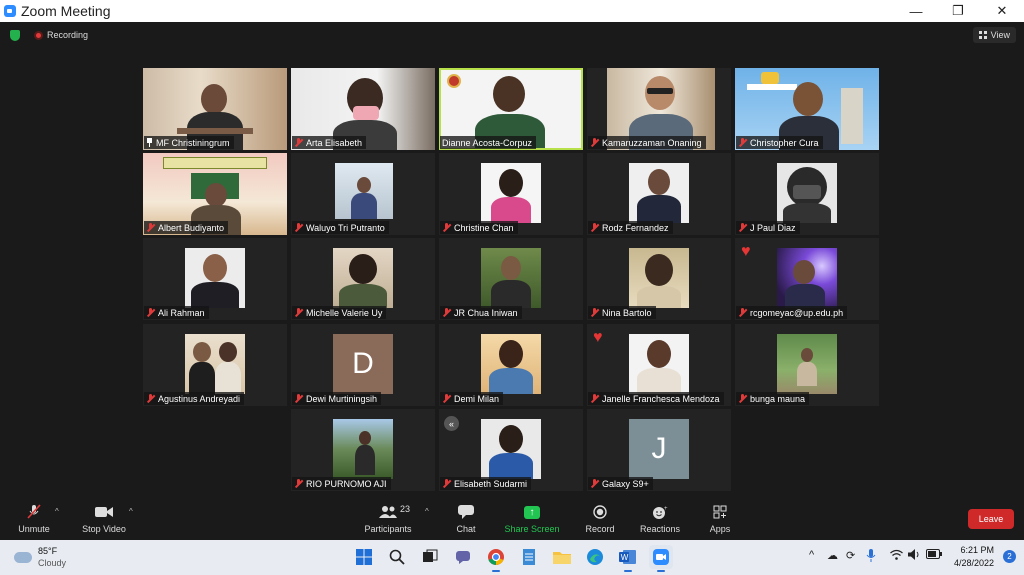  I want to click on participant-name: MF Christiningrum, so click(193, 142).